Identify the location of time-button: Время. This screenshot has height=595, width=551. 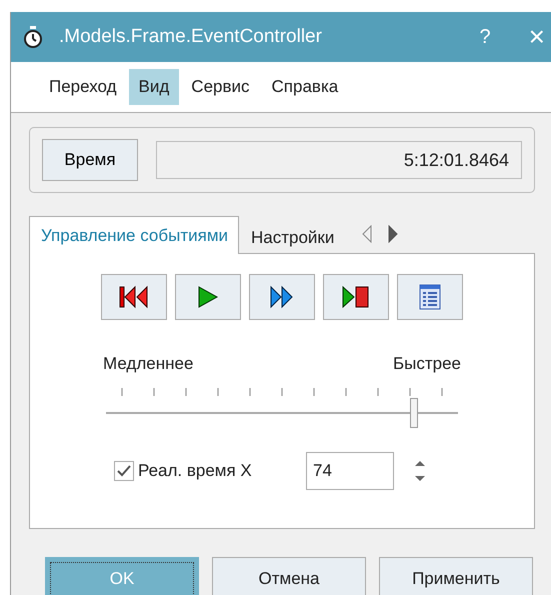
(90, 160).